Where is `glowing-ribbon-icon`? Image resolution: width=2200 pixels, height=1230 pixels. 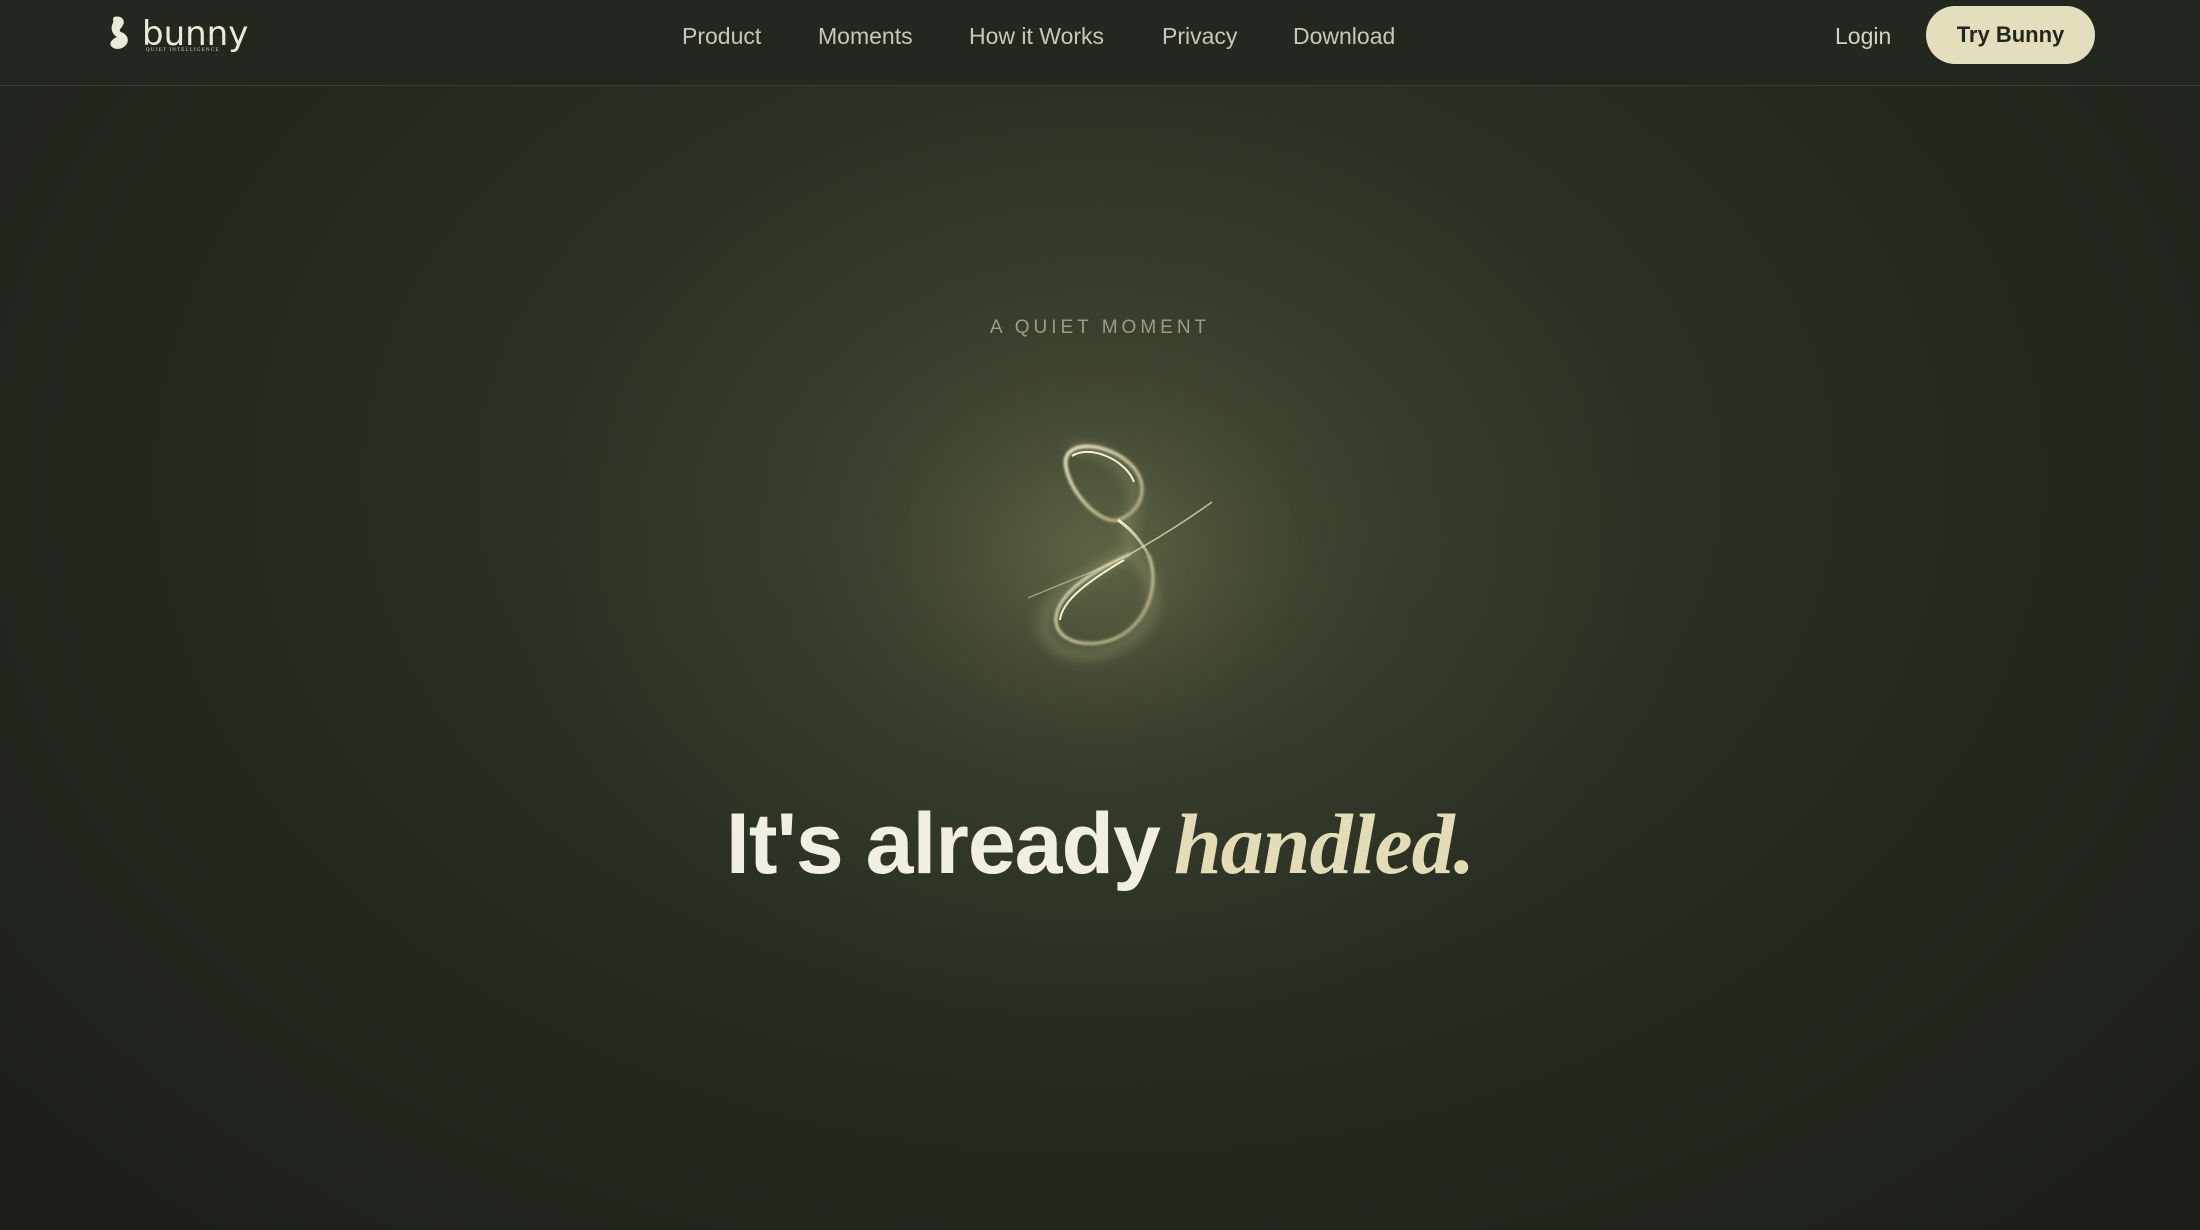
glowing-ribbon-icon is located at coordinates (1120, 551).